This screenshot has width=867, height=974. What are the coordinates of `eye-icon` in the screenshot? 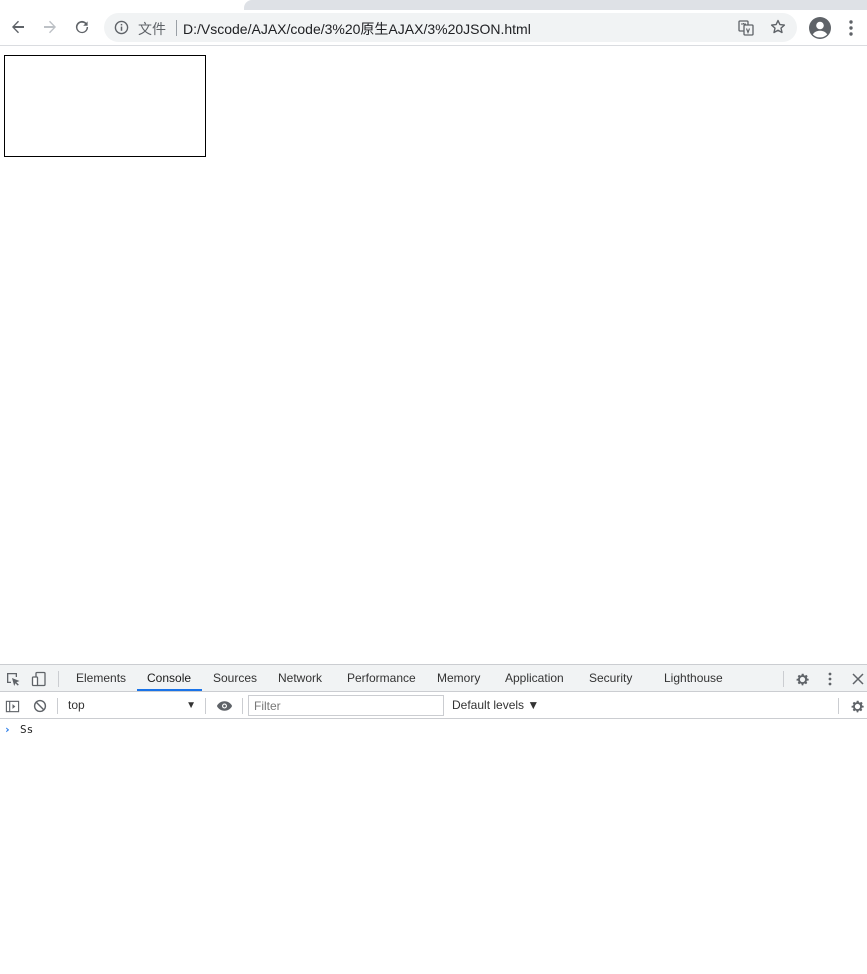 It's located at (224, 706).